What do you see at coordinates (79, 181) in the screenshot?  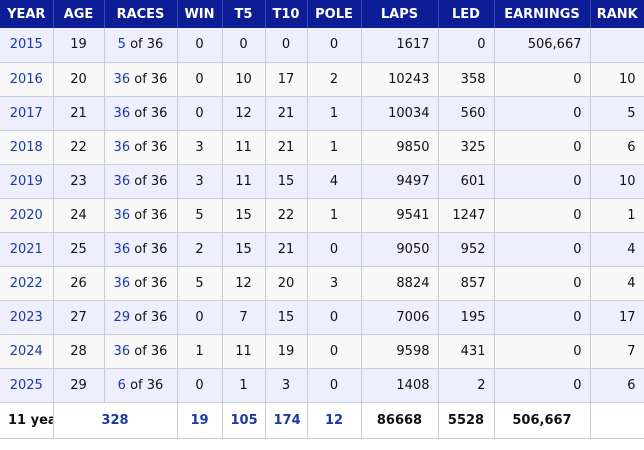 I see `cell-age: 23` at bounding box center [79, 181].